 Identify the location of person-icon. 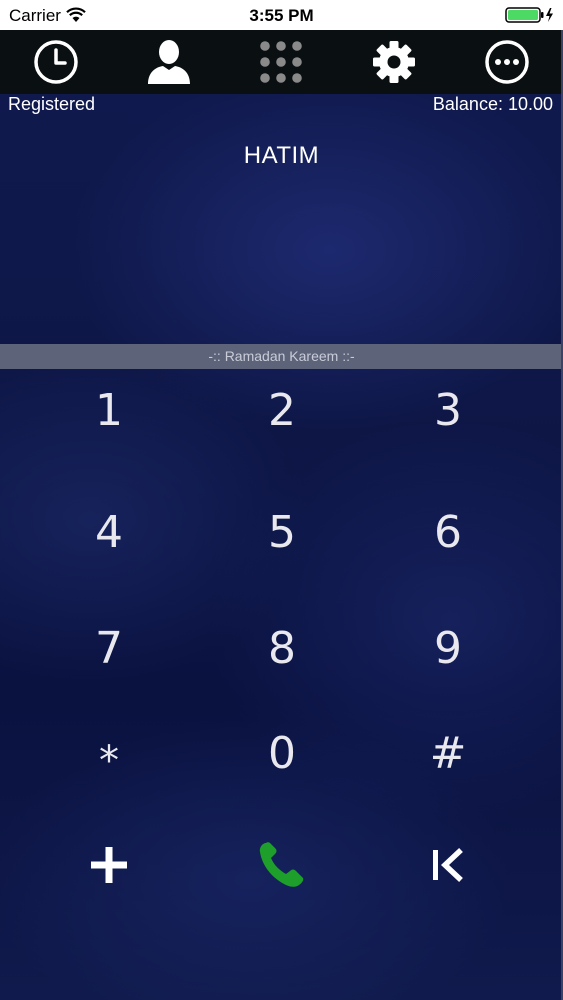
(168, 62).